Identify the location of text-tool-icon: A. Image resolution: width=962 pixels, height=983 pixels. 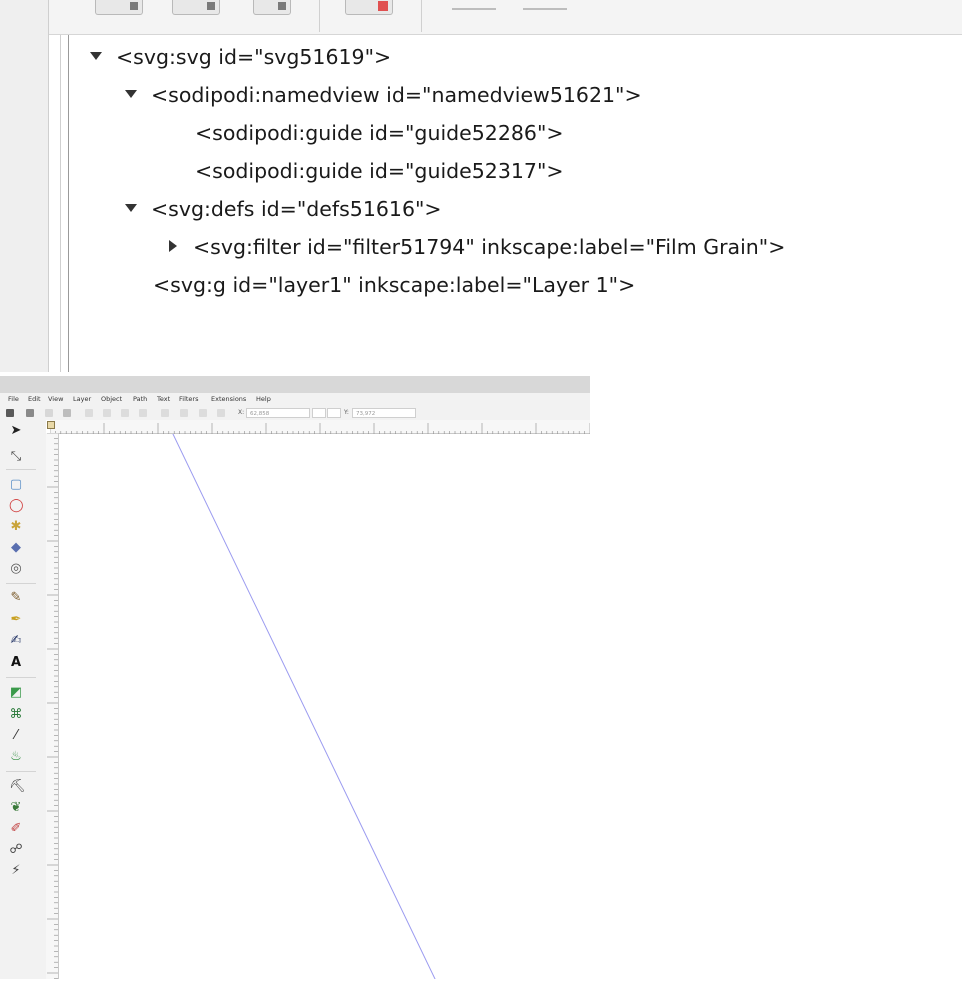
(16, 663).